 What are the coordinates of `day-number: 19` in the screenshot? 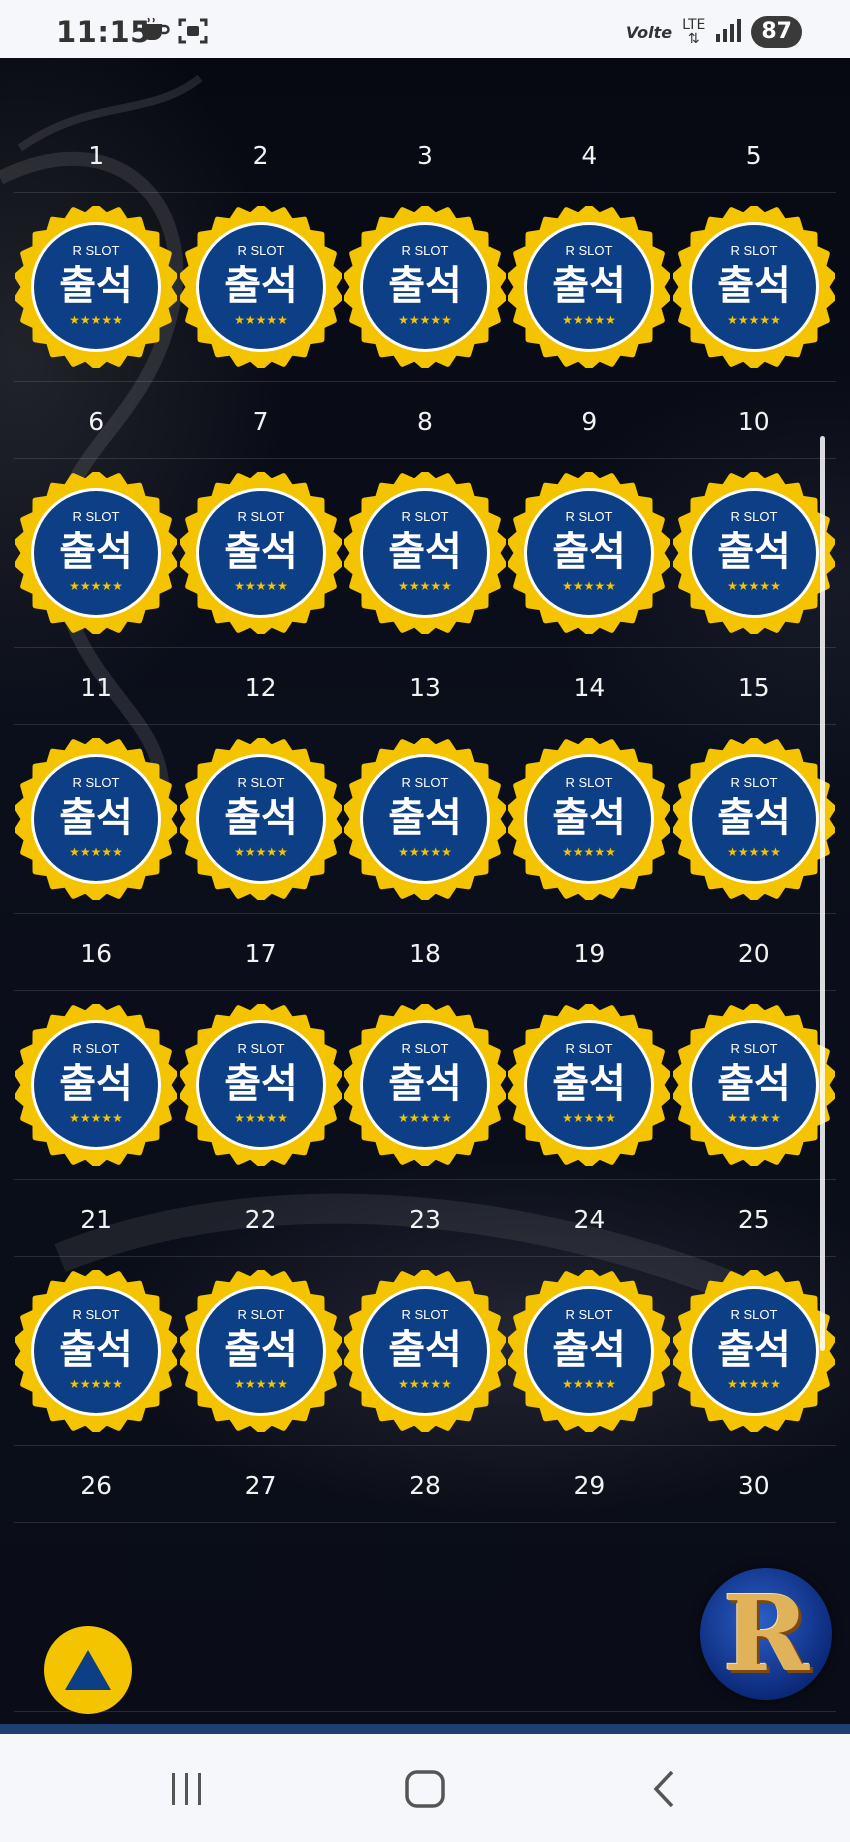 It's located at (589, 953).